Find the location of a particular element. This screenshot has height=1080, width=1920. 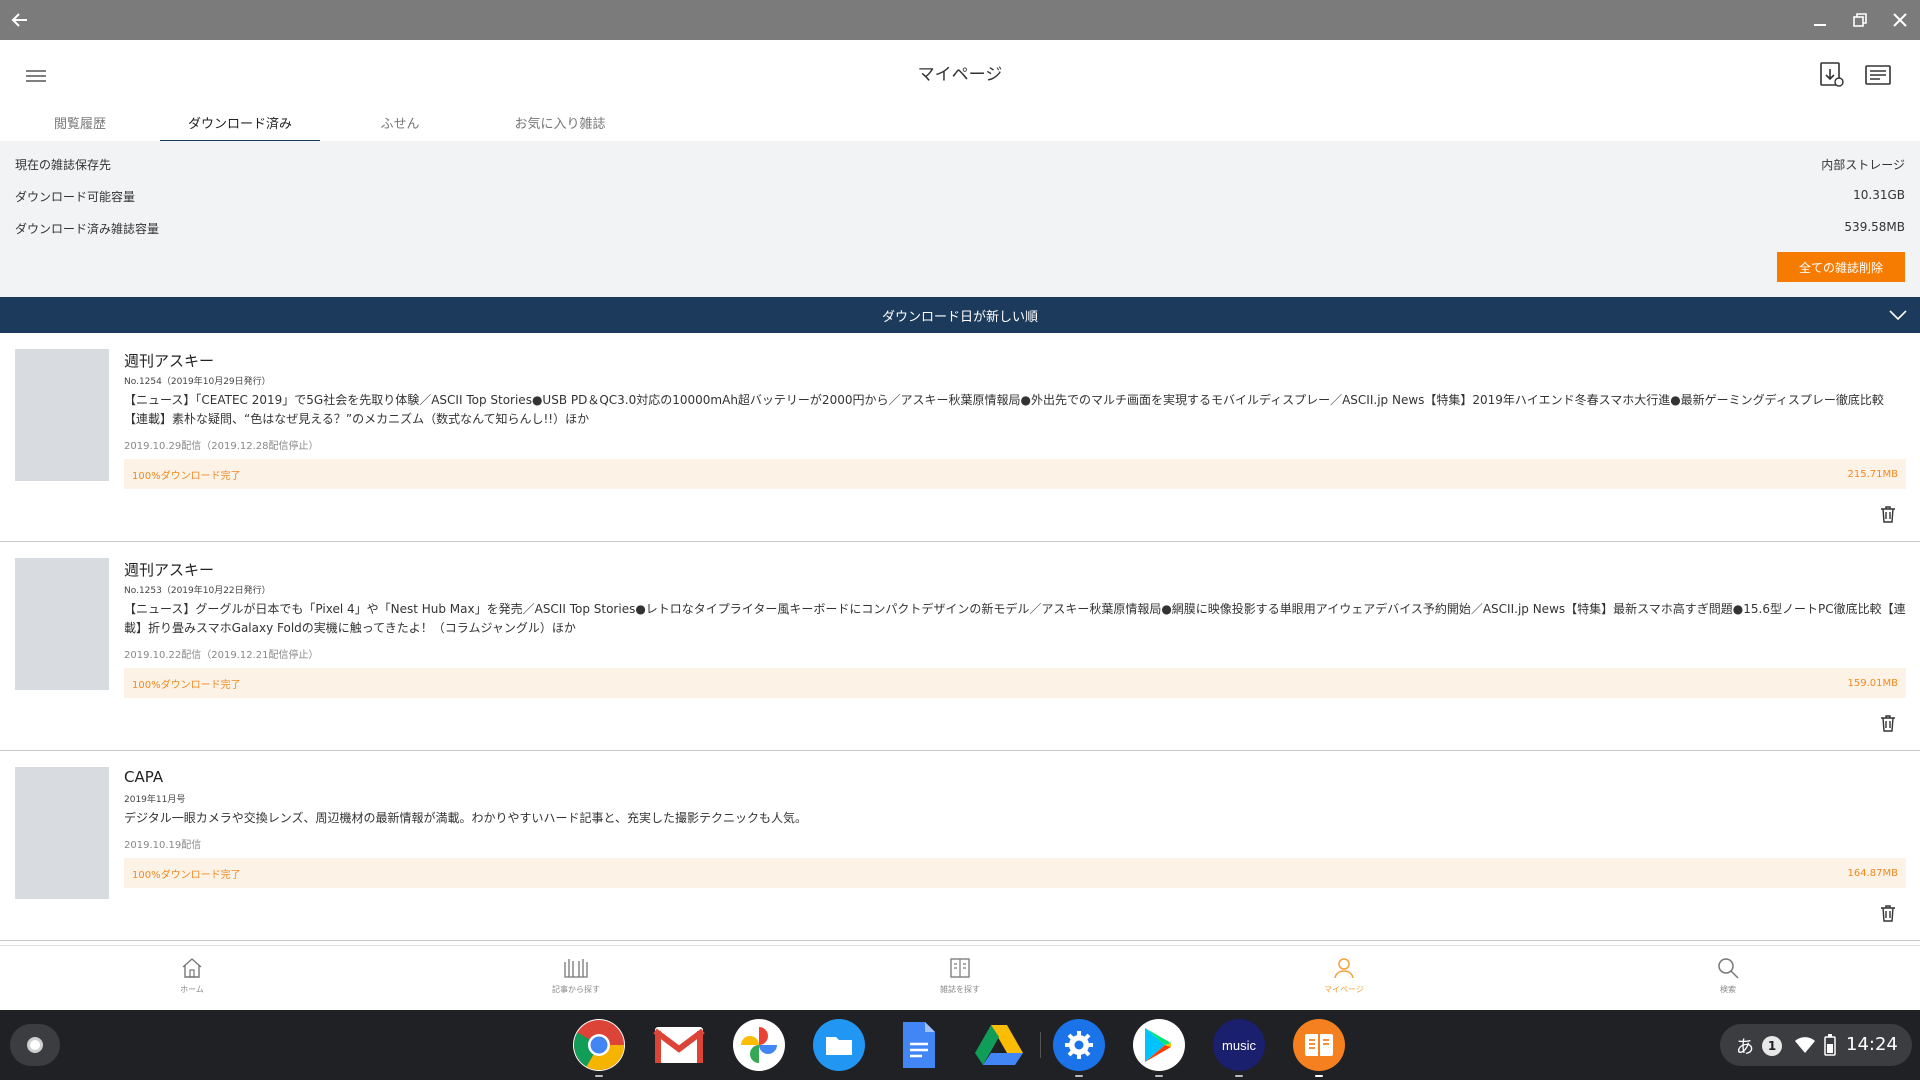

file-size: 159.01MB is located at coordinates (1872, 683).